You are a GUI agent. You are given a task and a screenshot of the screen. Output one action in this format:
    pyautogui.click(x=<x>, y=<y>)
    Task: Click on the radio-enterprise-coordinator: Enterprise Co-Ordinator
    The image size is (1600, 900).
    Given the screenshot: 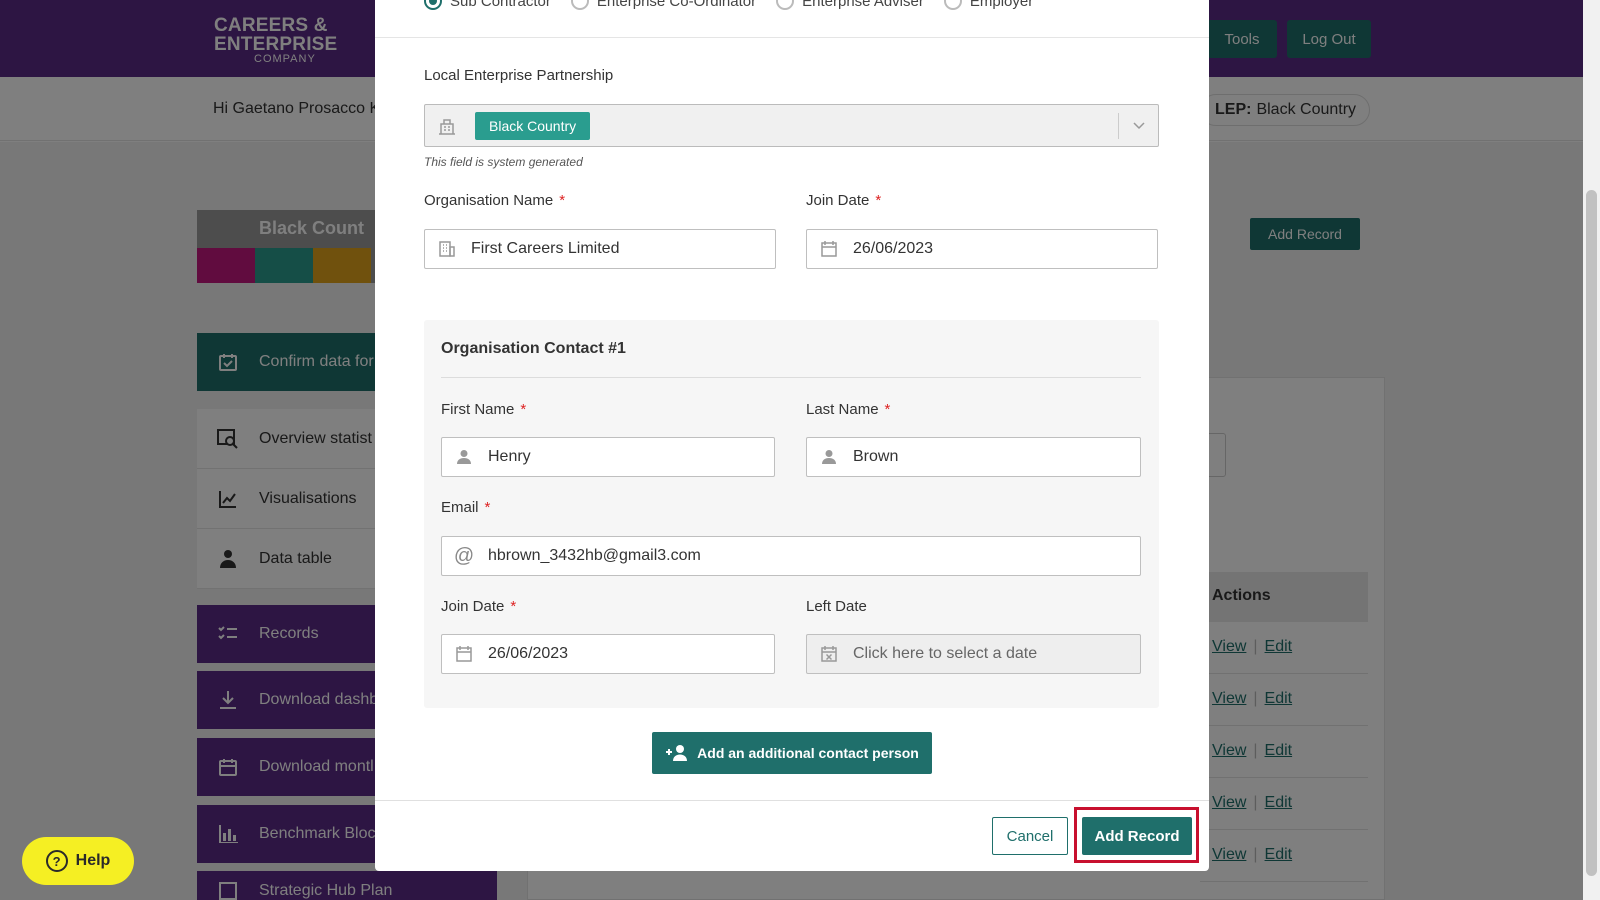 What is the action you would take?
    pyautogui.click(x=663, y=5)
    